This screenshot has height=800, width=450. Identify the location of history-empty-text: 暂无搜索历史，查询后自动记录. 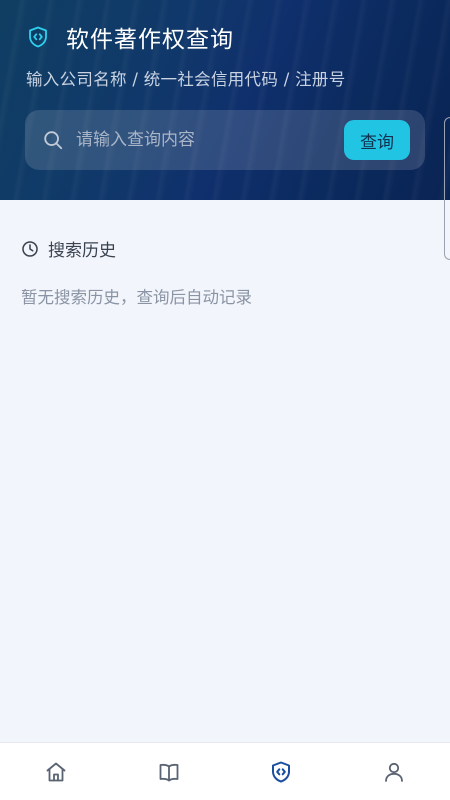
(136, 297).